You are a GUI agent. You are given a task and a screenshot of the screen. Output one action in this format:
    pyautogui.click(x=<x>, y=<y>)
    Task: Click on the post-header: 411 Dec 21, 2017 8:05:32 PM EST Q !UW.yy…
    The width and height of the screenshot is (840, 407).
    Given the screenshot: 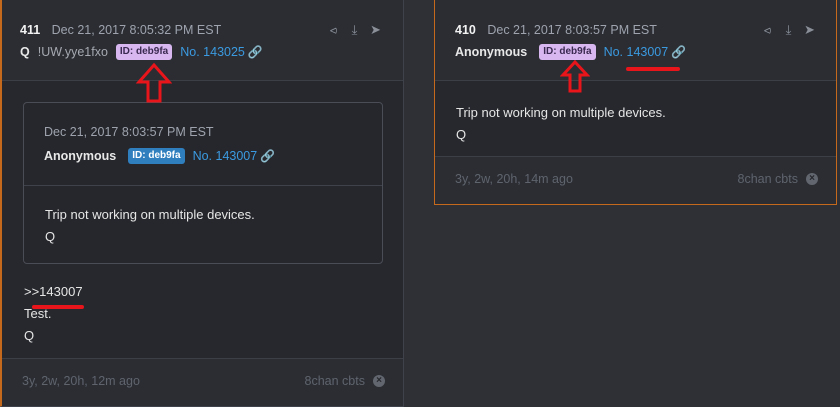 What is the action you would take?
    pyautogui.click(x=202, y=40)
    